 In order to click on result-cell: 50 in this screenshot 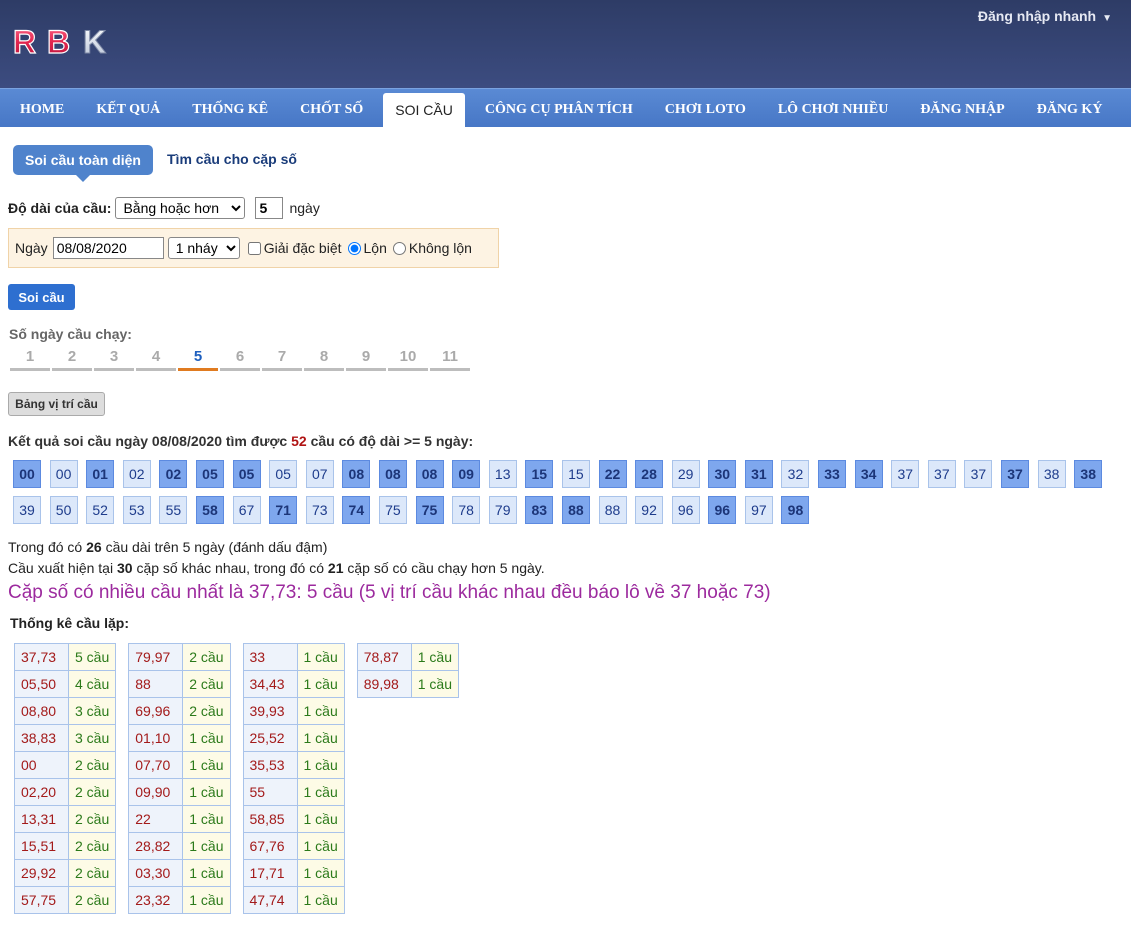, I will do `click(63, 510)`.